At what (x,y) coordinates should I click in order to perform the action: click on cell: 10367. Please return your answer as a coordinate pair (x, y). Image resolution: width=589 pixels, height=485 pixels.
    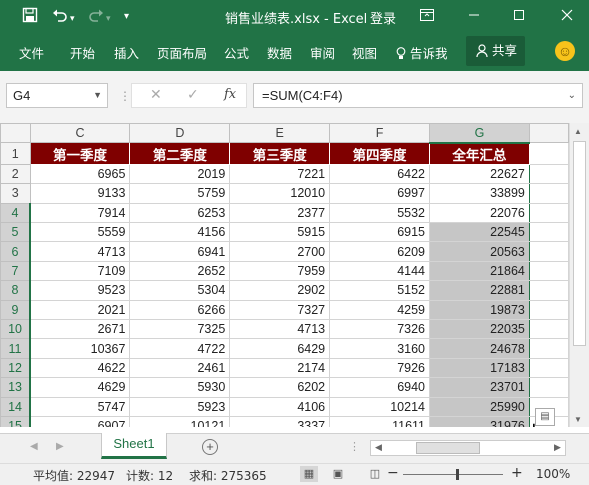
    Looking at the image, I should click on (80, 348).